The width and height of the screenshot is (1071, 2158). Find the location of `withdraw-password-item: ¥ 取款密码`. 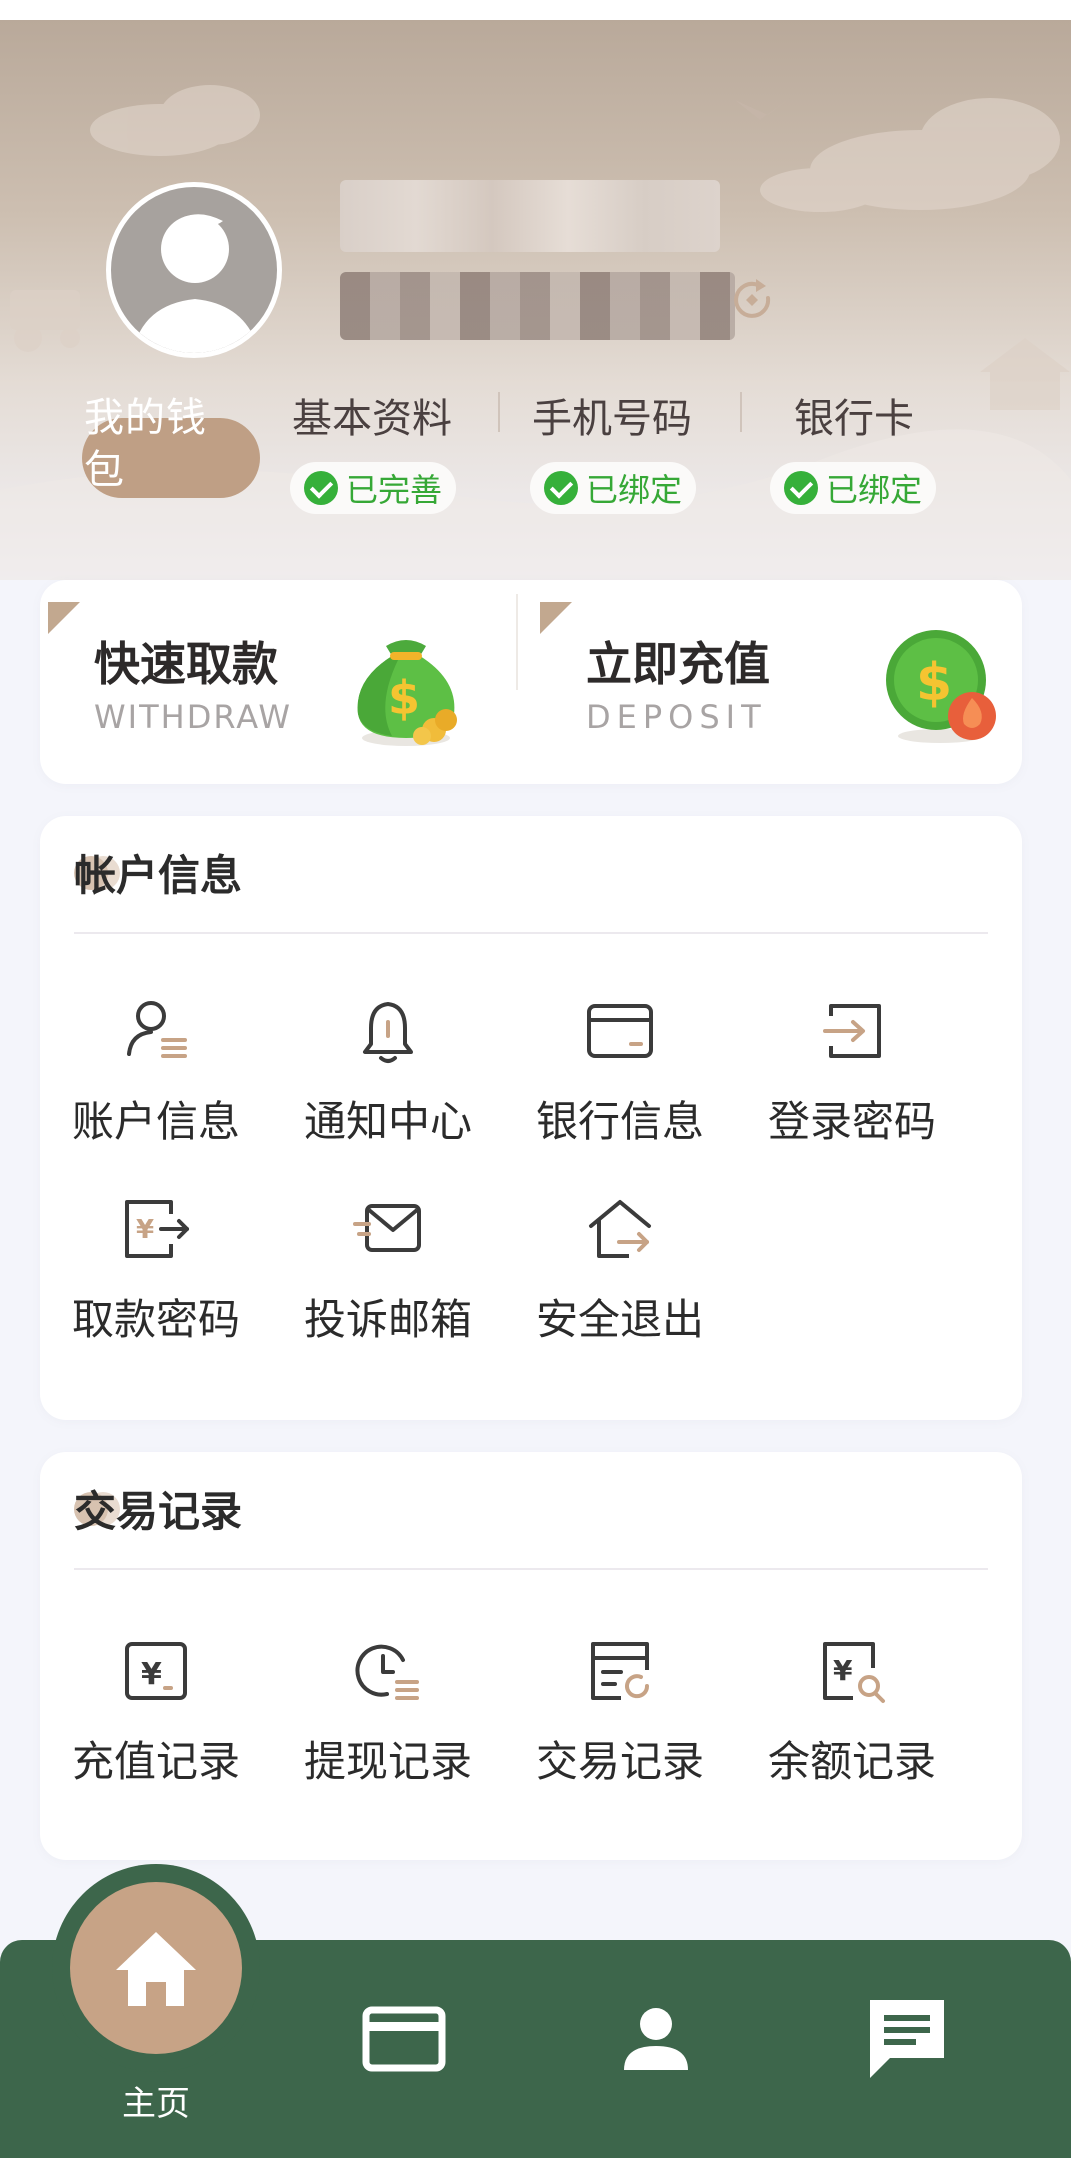

withdraw-password-item: ¥ 取款密码 is located at coordinates (156, 1270).